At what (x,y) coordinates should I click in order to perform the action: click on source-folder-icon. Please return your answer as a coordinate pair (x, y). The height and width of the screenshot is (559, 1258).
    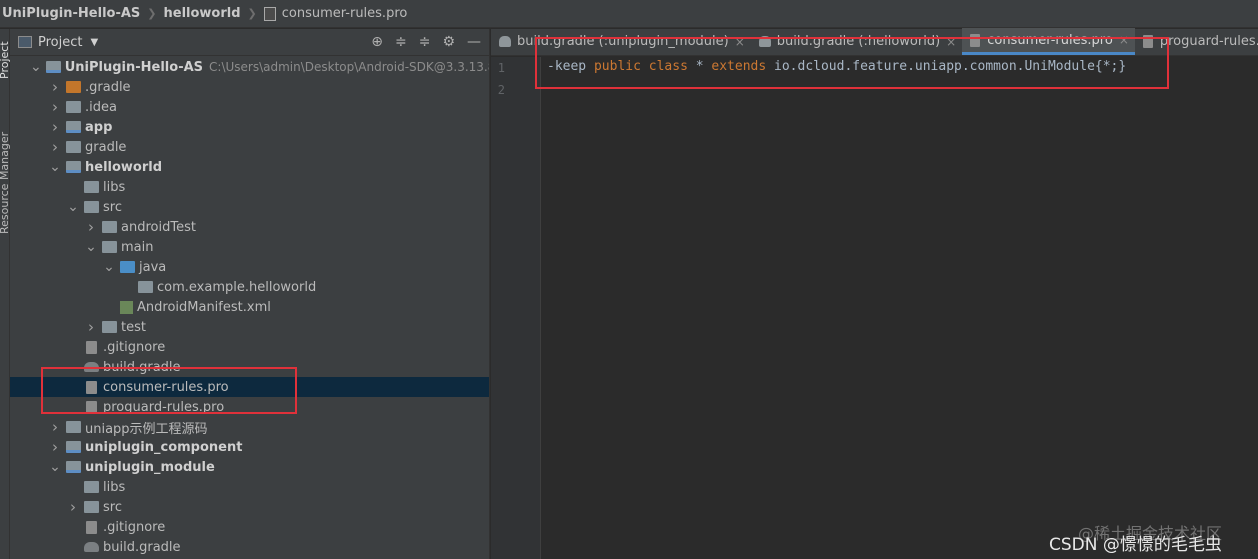
    Looking at the image, I should click on (127, 267).